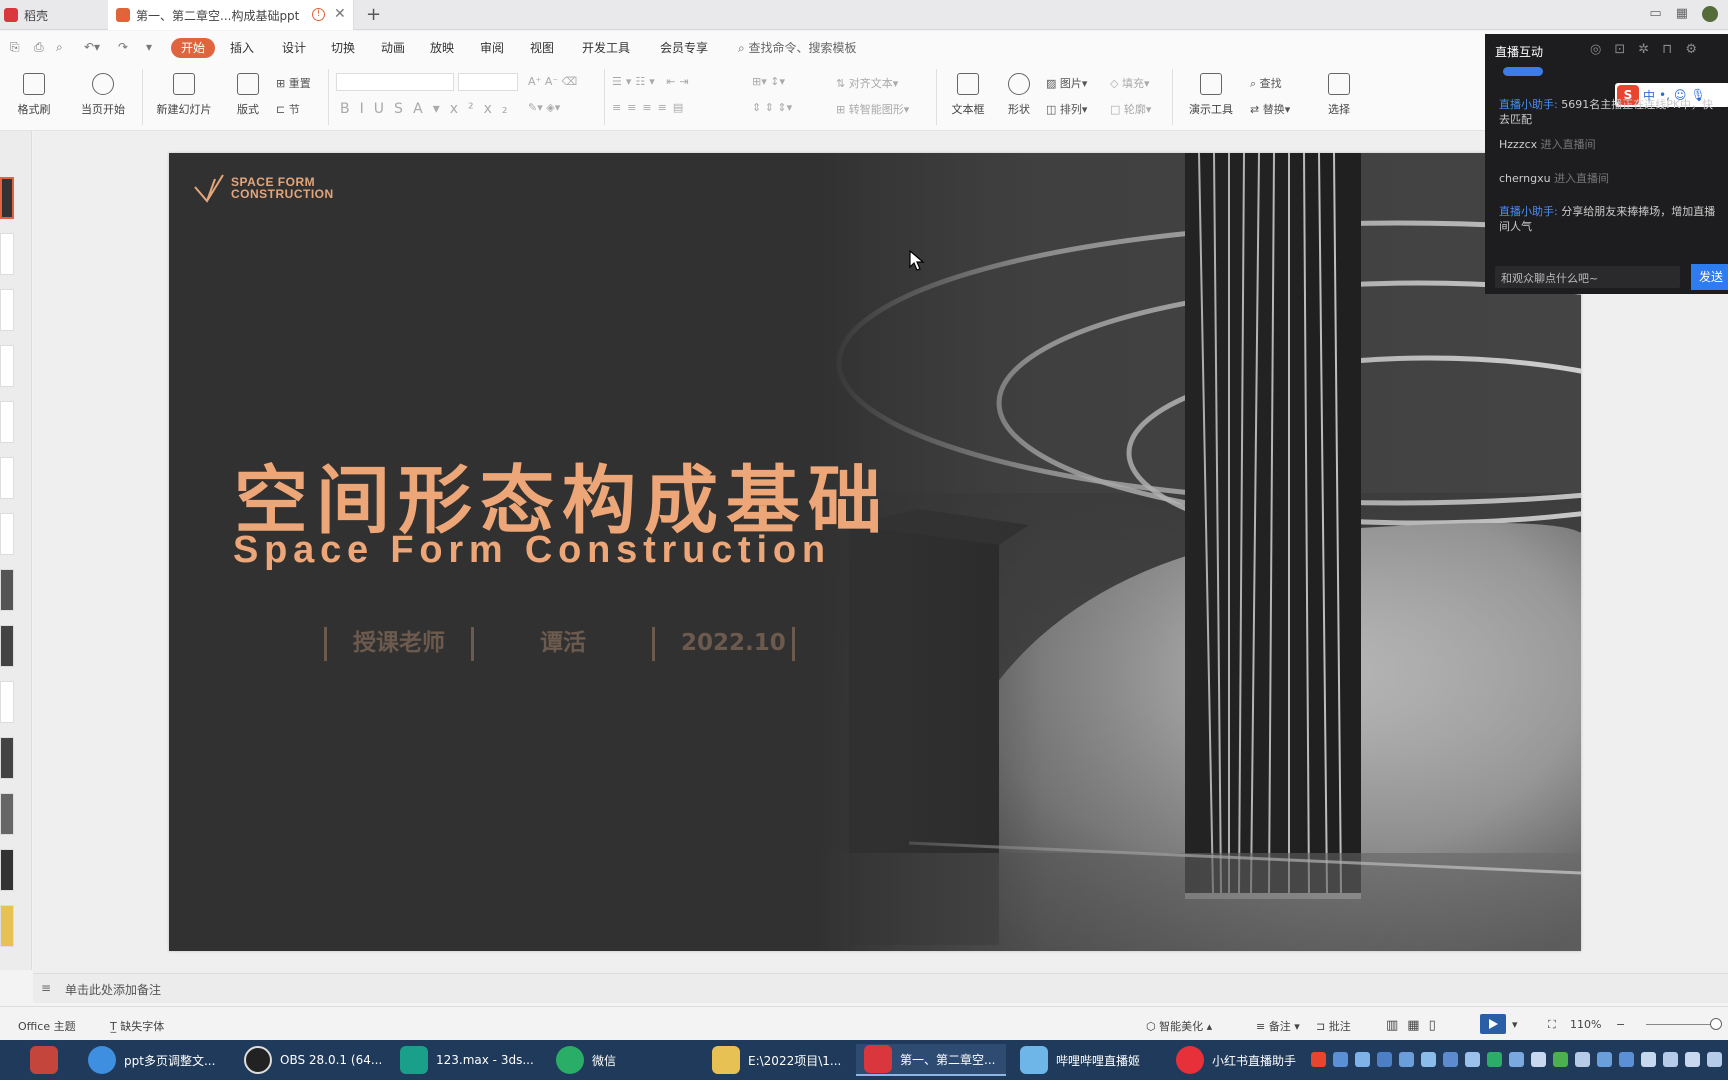 The height and width of the screenshot is (1080, 1728). I want to click on volume-icon, so click(1670, 1059).